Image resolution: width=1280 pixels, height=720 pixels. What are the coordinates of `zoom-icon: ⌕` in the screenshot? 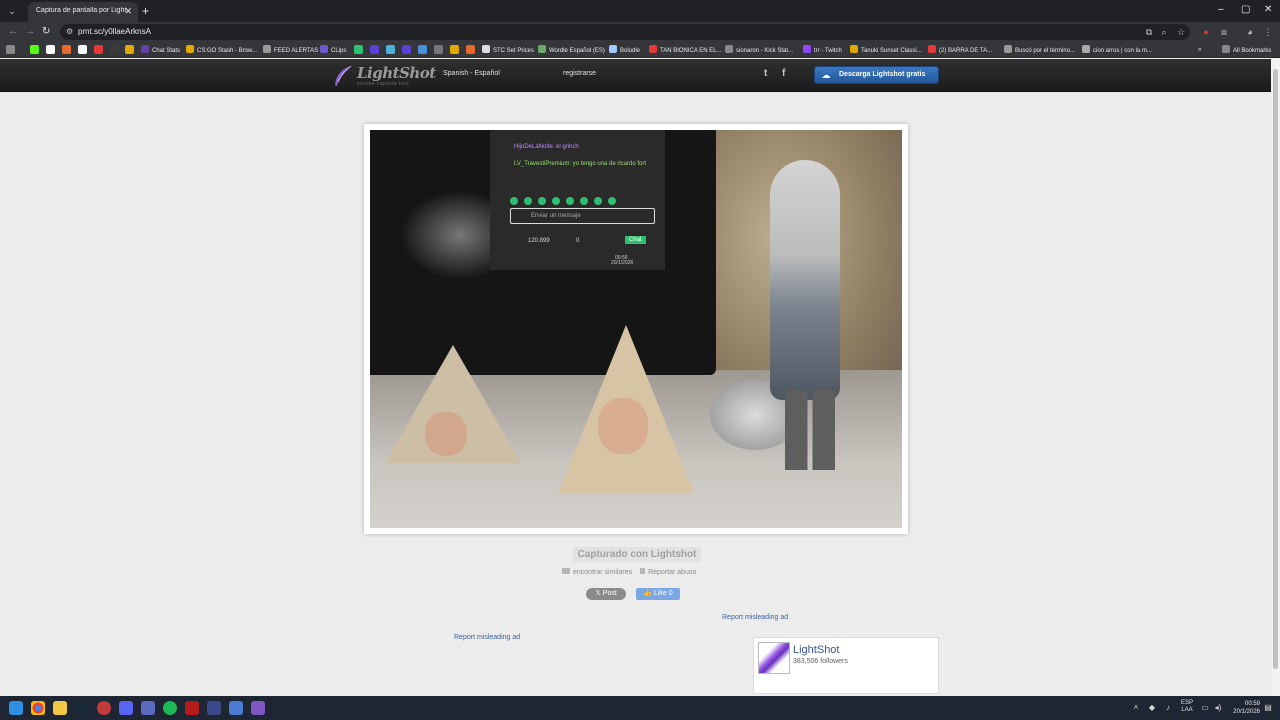 It's located at (1164, 32).